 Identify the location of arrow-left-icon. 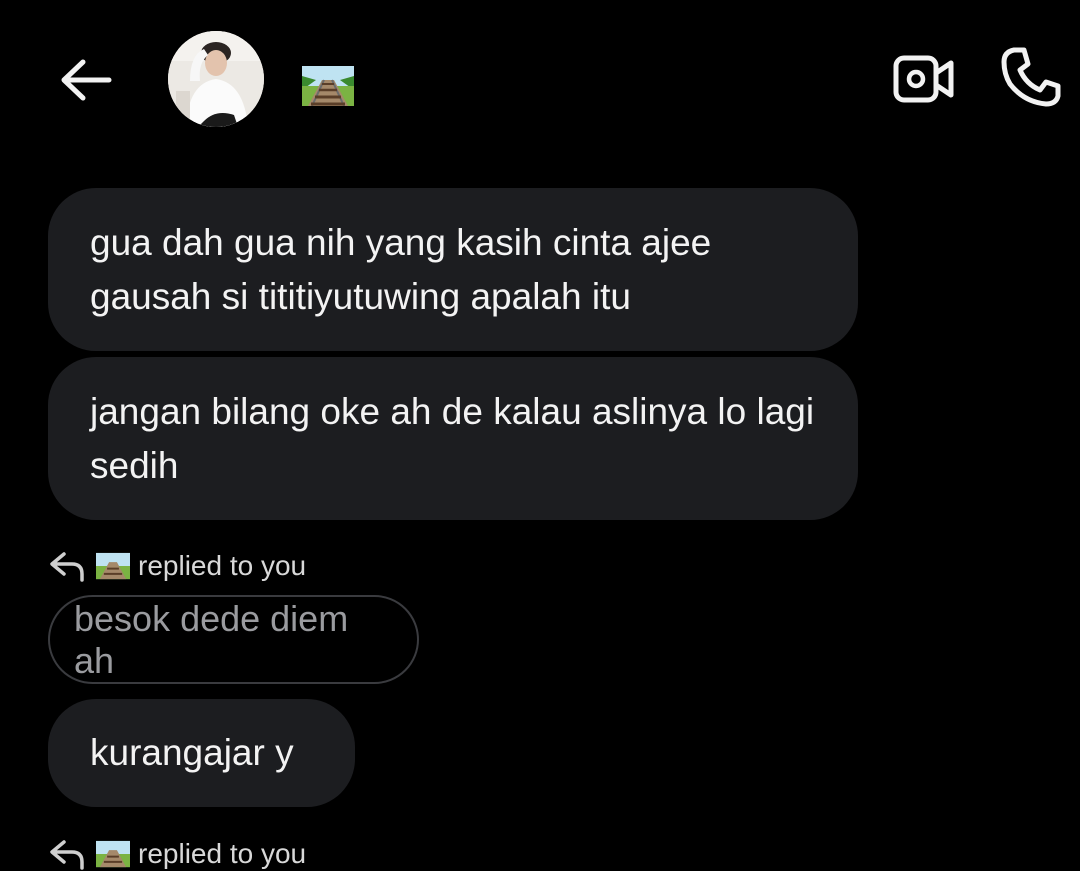
(86, 80).